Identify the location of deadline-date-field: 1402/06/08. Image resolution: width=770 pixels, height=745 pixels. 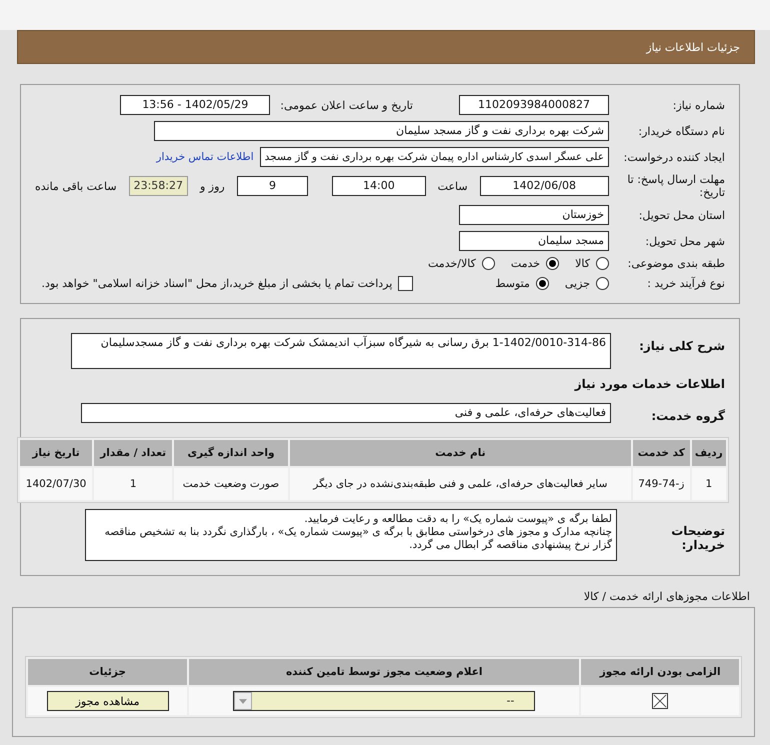
(544, 186).